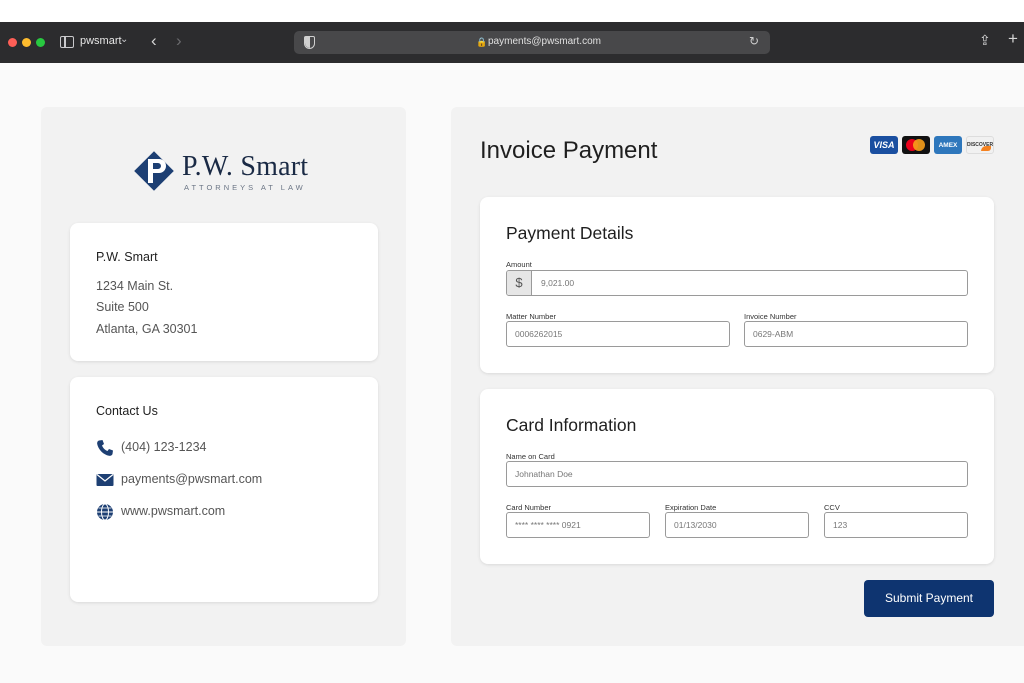 This screenshot has height=683, width=1024. I want to click on forward-arrow-icon: ›, so click(179, 41).